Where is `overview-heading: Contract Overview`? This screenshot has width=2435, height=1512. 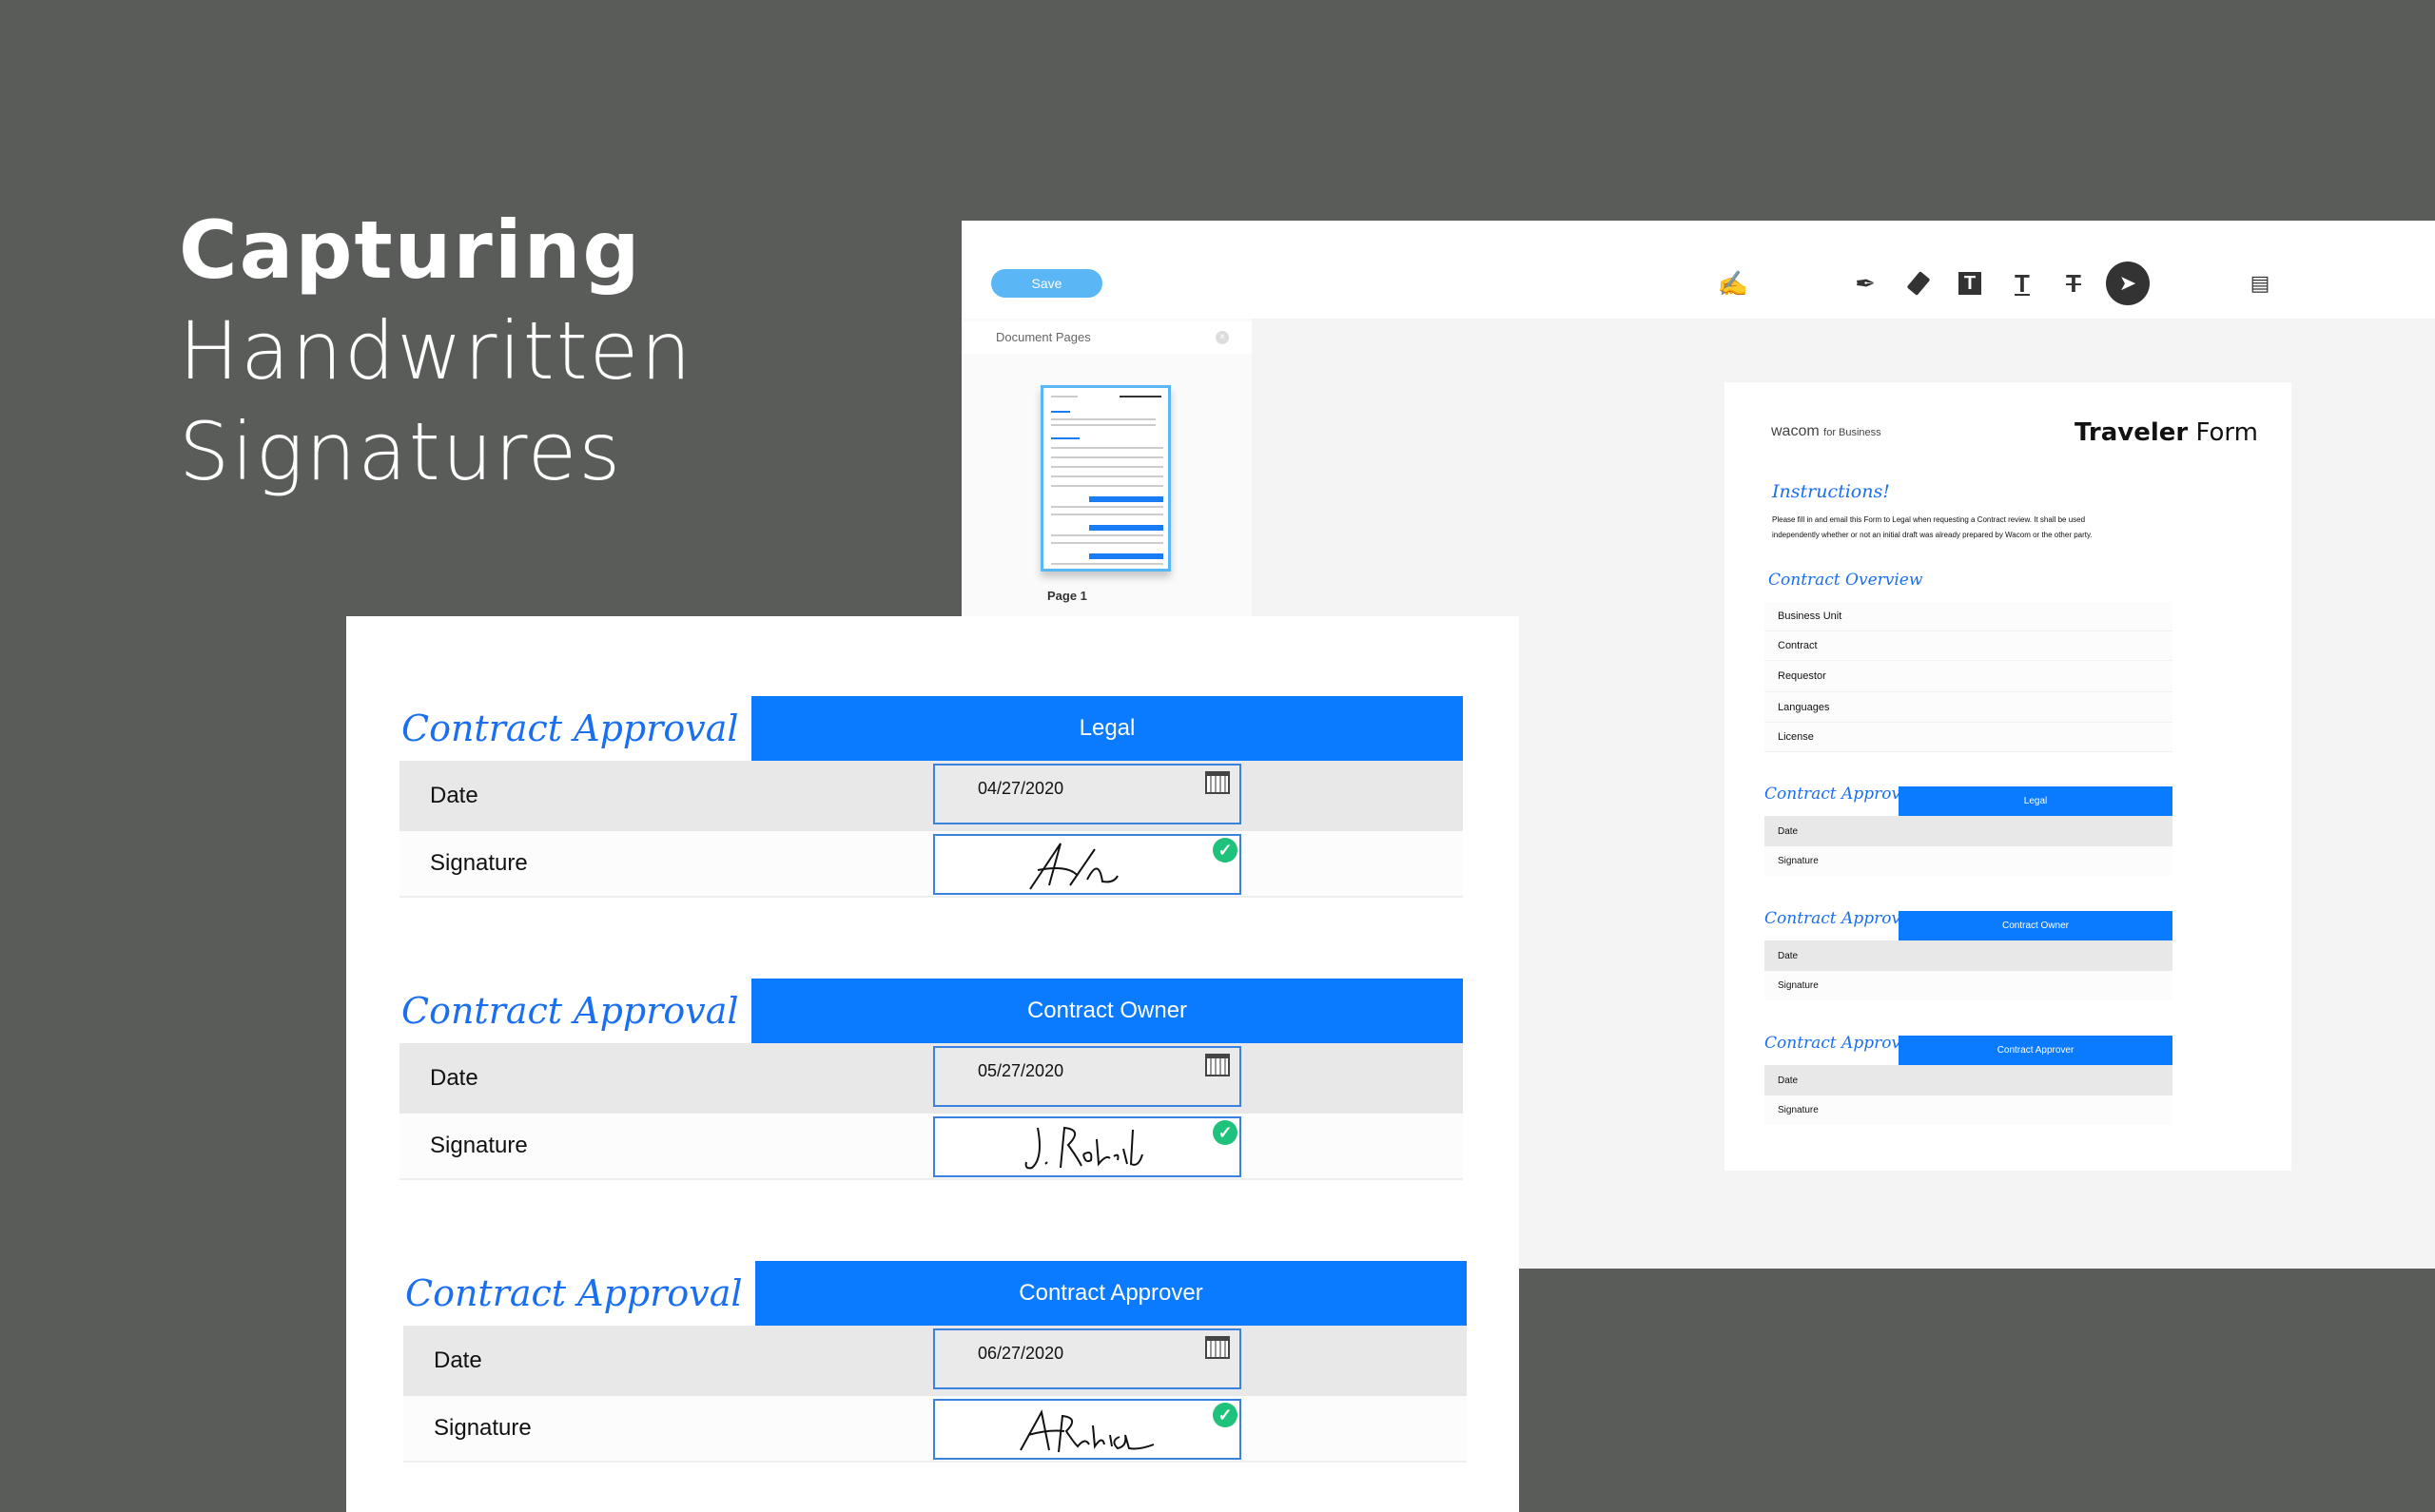 overview-heading: Contract Overview is located at coordinates (1846, 580).